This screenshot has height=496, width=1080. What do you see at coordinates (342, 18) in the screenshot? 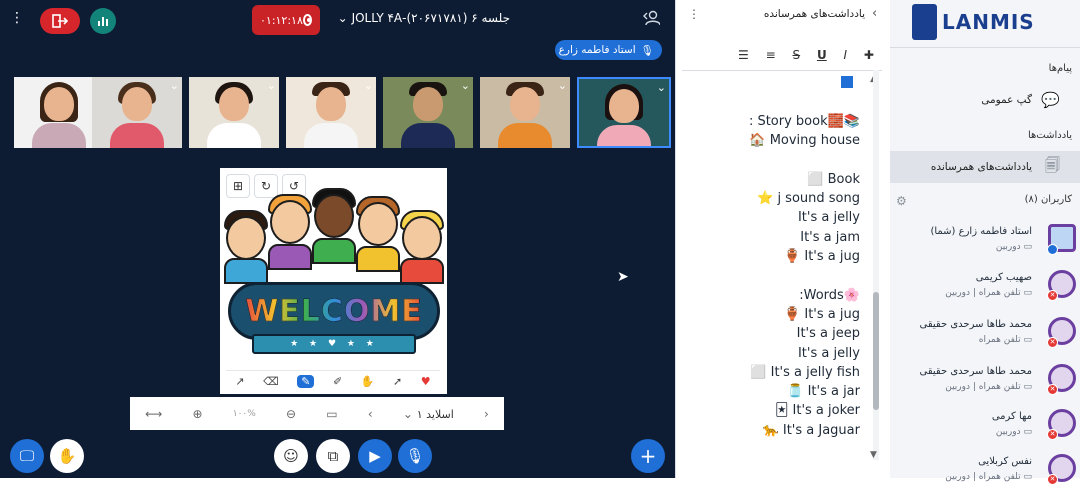
I see `chevron-down-icon: ⌄` at bounding box center [342, 18].